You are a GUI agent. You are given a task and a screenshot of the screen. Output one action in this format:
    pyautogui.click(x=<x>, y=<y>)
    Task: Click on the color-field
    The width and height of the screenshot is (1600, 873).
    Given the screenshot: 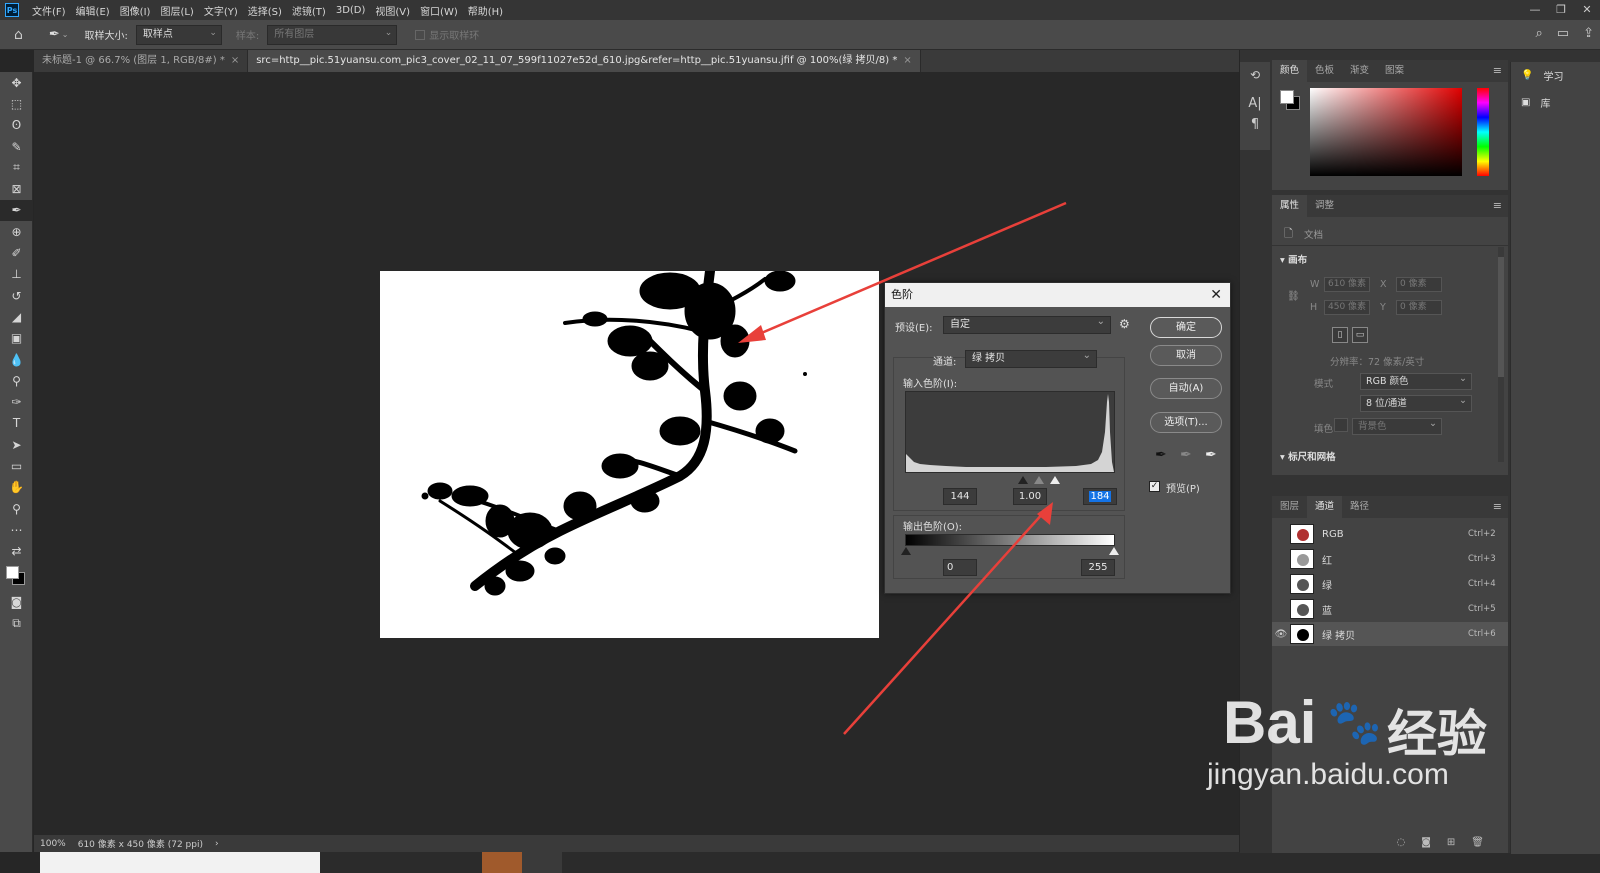 What is the action you would take?
    pyautogui.click(x=1386, y=132)
    